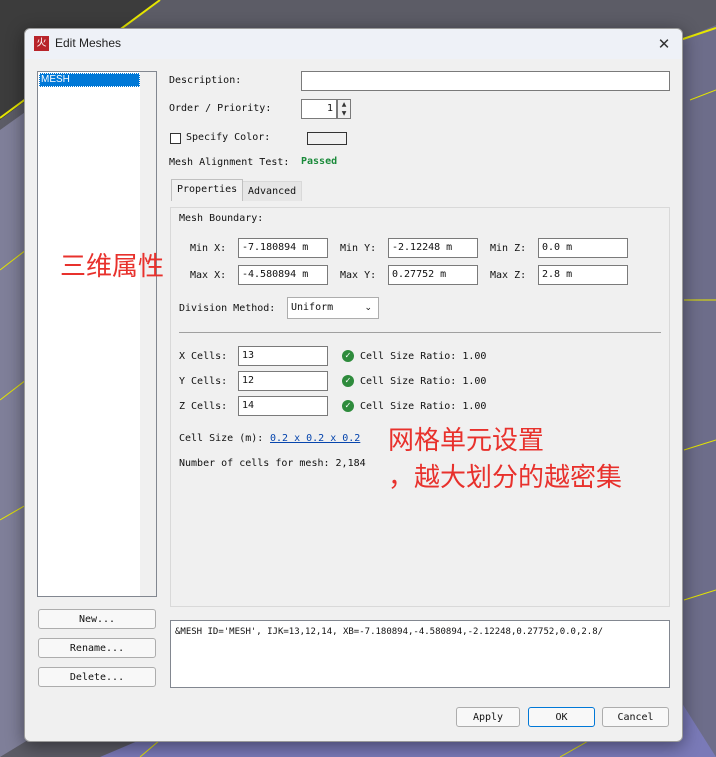 This screenshot has width=716, height=757. I want to click on mesh-boundary-heading: Mesh Boundary:, so click(221, 218).